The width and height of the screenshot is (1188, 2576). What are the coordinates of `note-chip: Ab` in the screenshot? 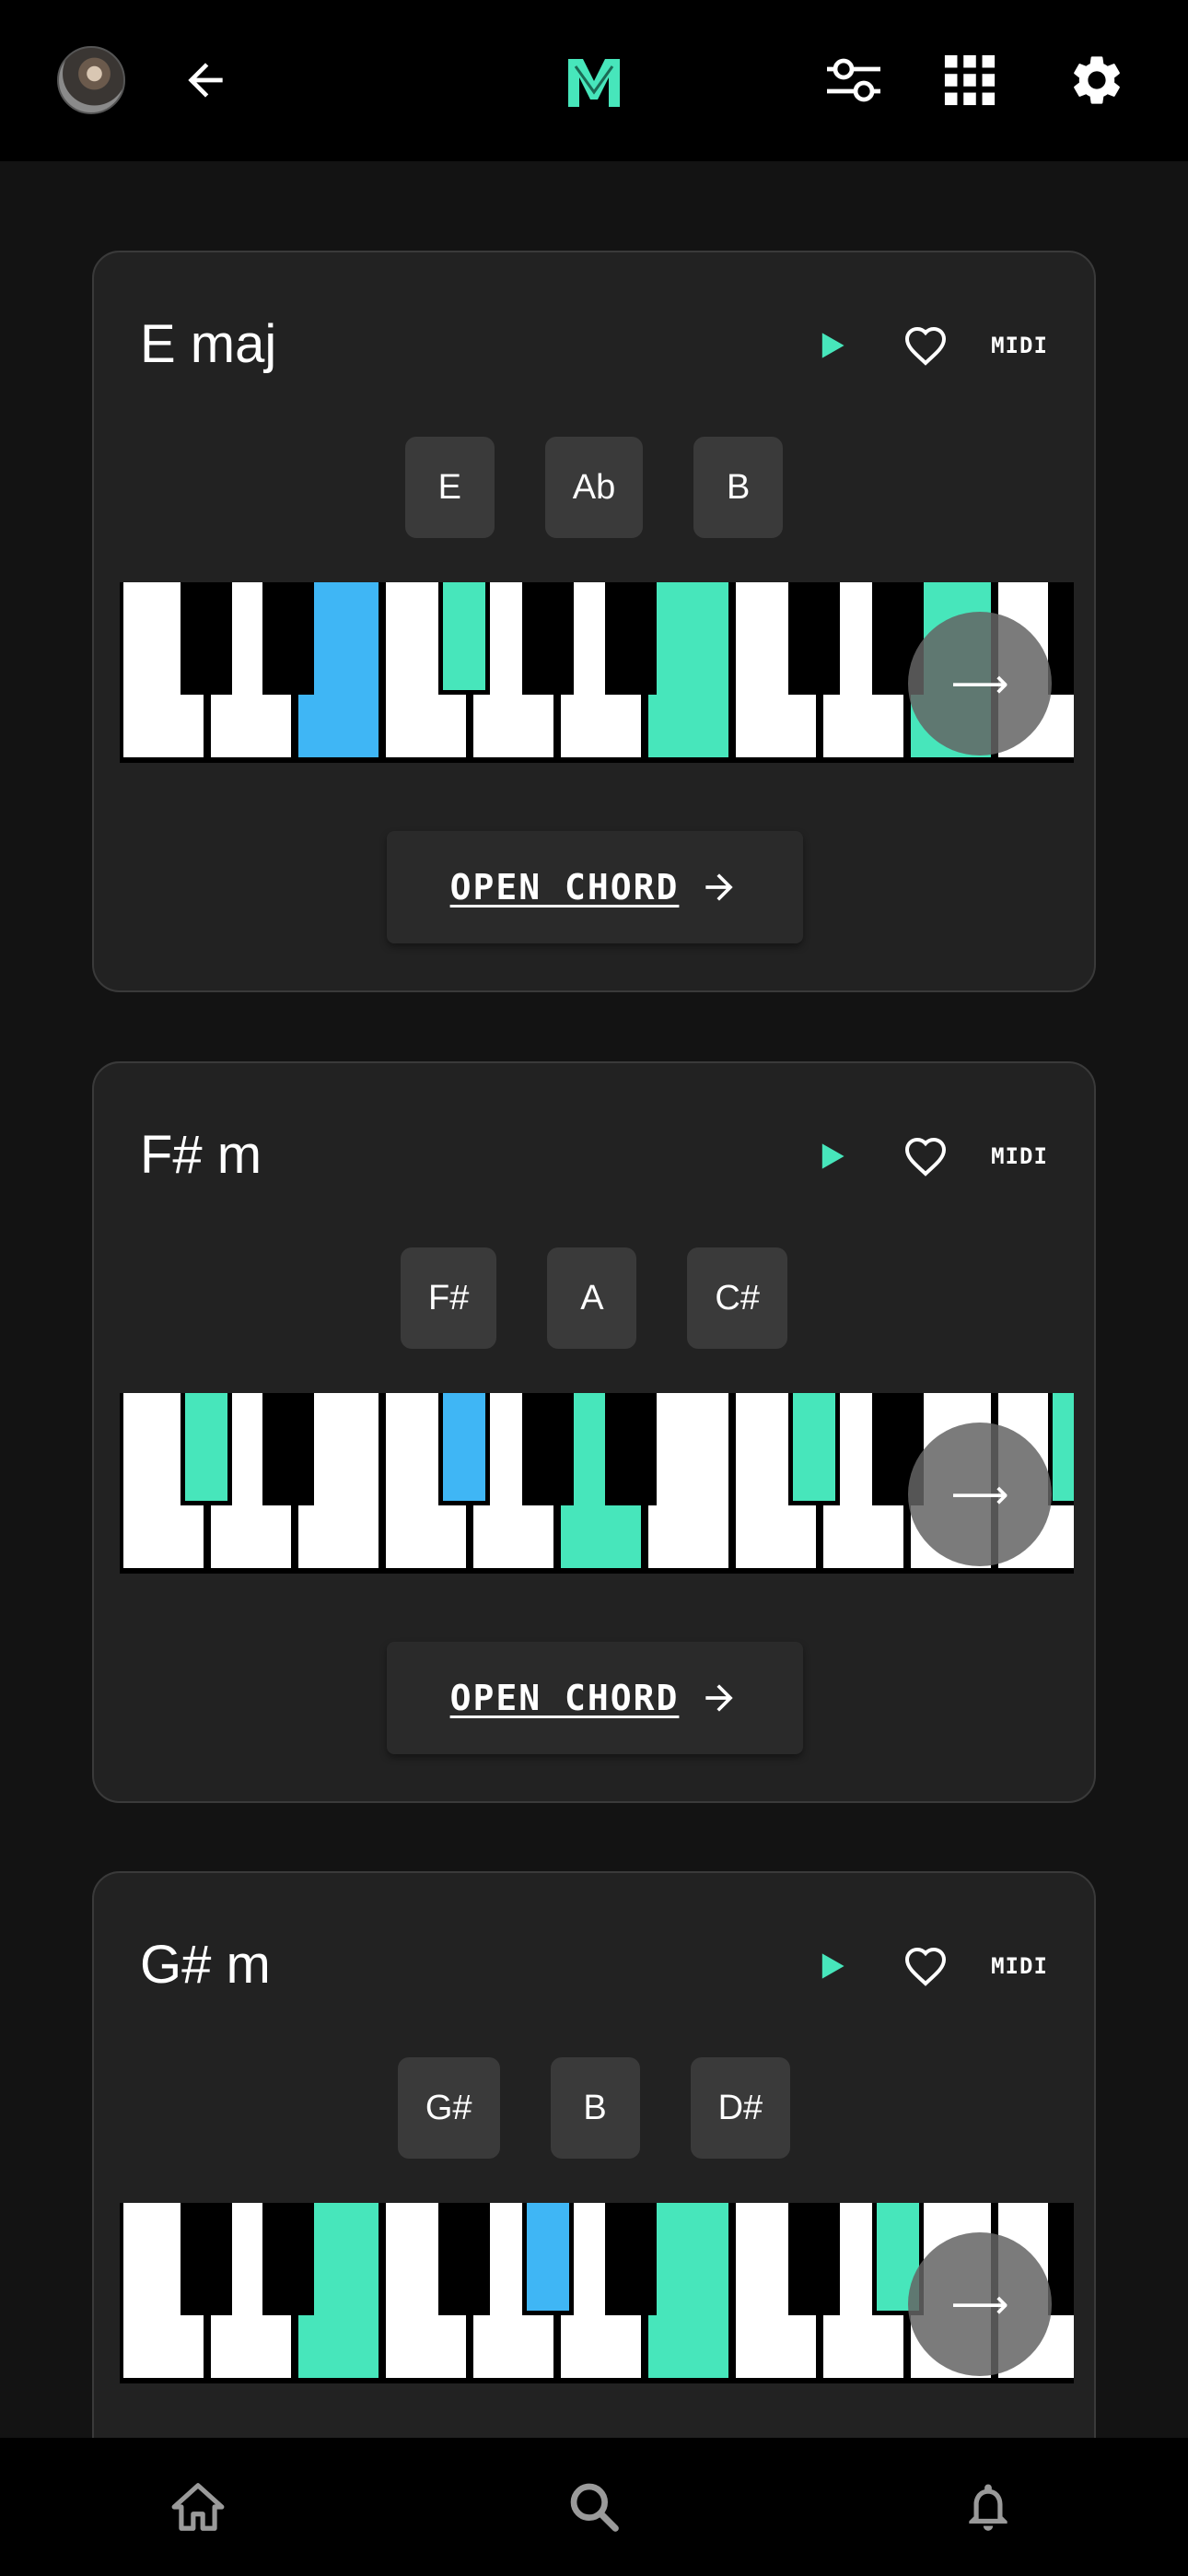 It's located at (594, 487).